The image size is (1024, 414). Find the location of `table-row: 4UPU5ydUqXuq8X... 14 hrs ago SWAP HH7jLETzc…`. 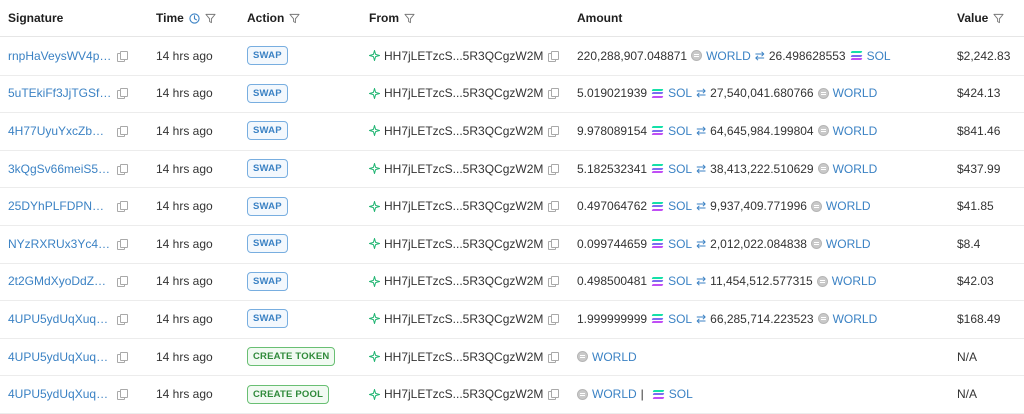

table-row: 4UPU5ydUqXuq8X... 14 hrs ago SWAP HH7jLETzc… is located at coordinates (512, 319).